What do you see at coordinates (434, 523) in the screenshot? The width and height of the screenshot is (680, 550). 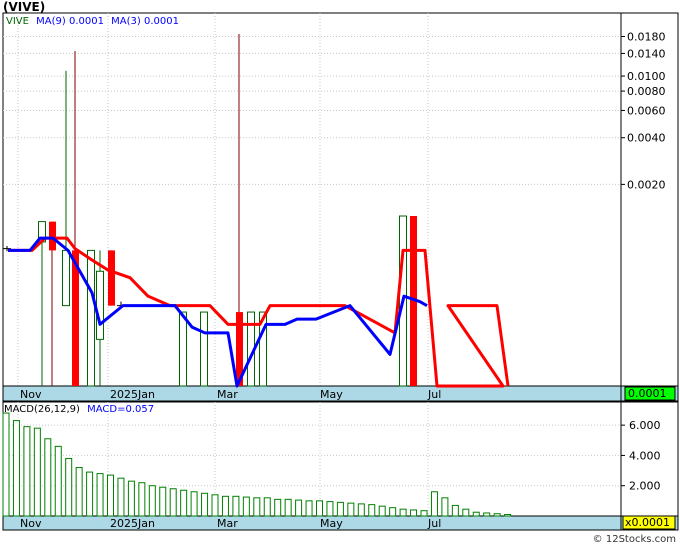 I see `macd-x-label: Jul` at bounding box center [434, 523].